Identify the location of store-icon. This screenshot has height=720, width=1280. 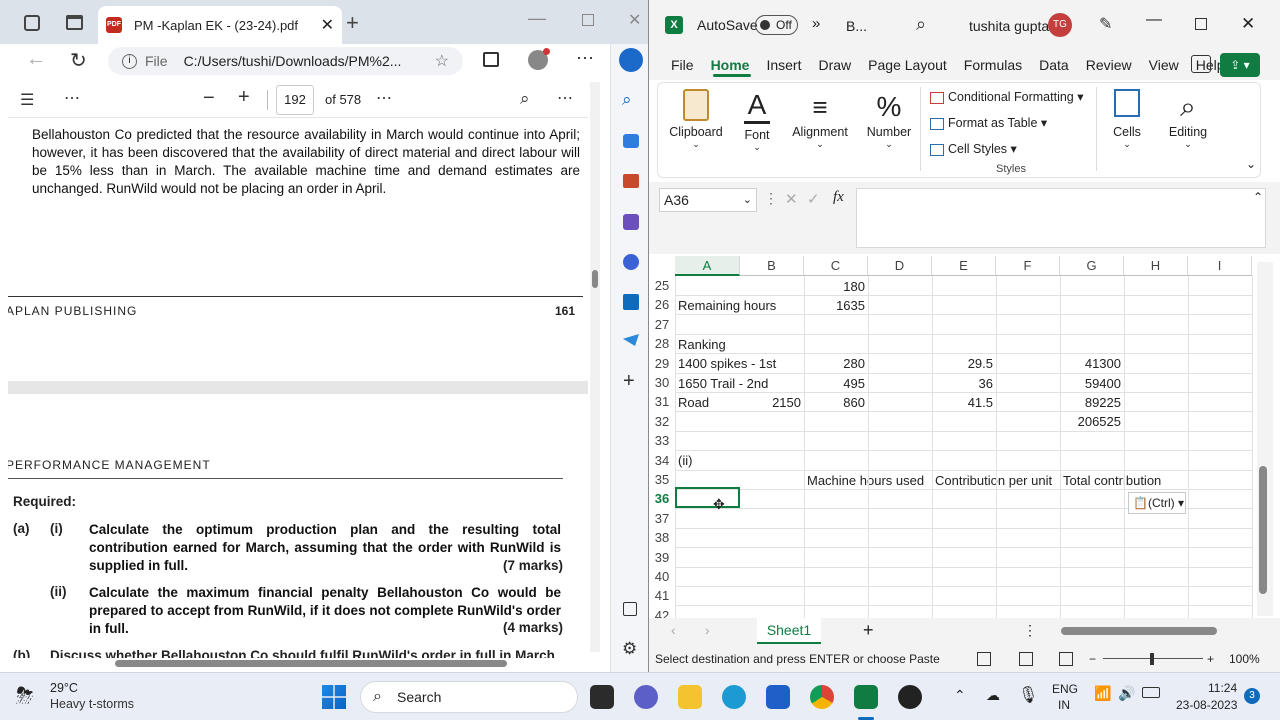
(778, 697).